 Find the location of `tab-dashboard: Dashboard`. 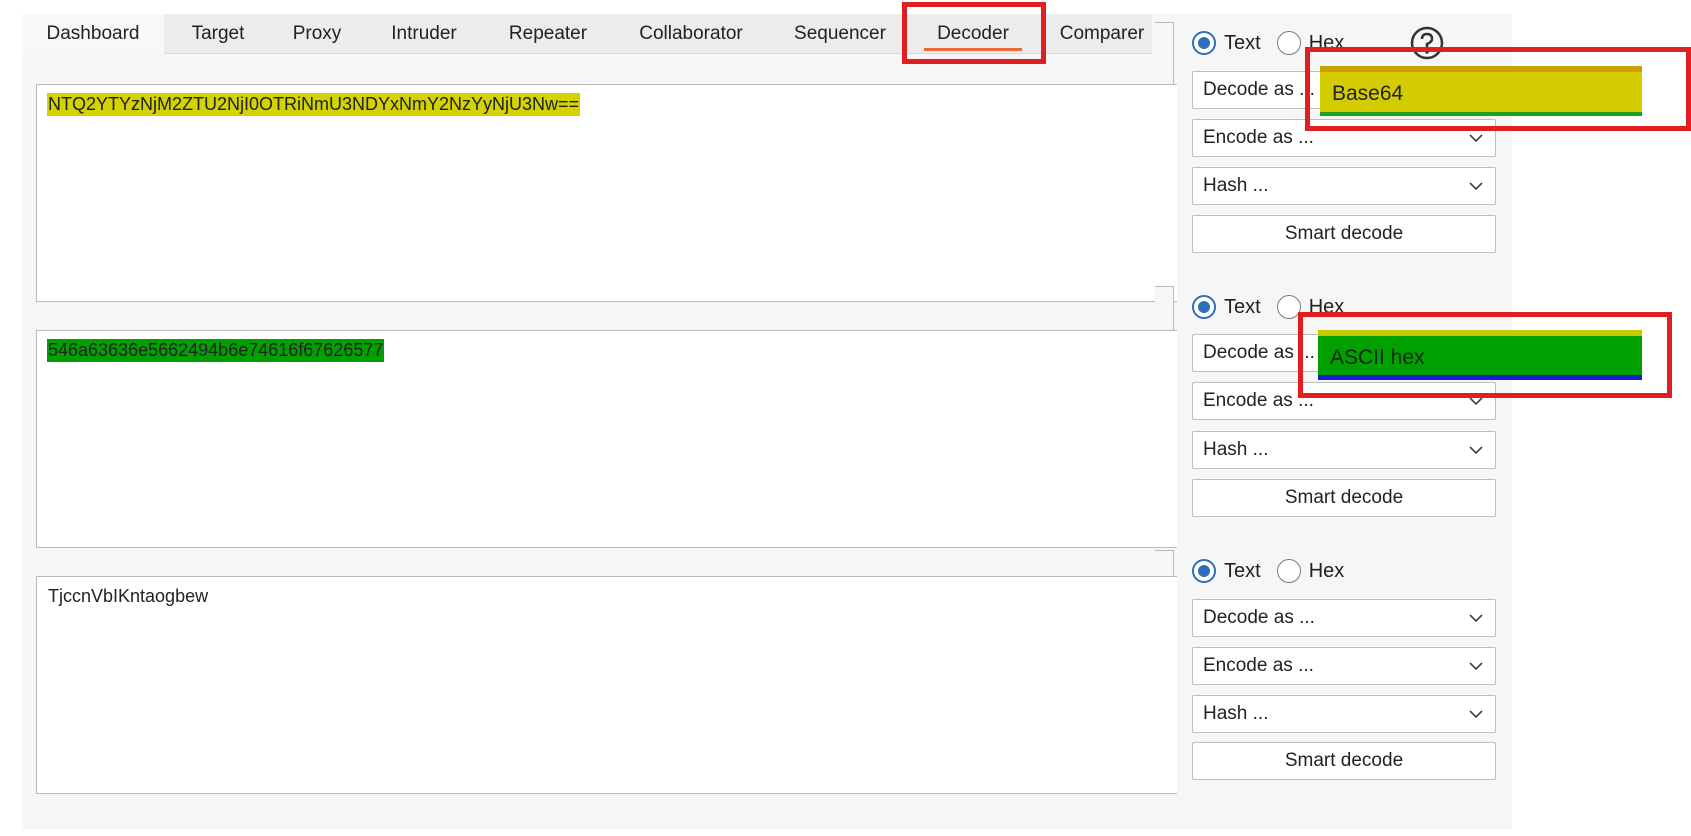

tab-dashboard: Dashboard is located at coordinates (93, 34).